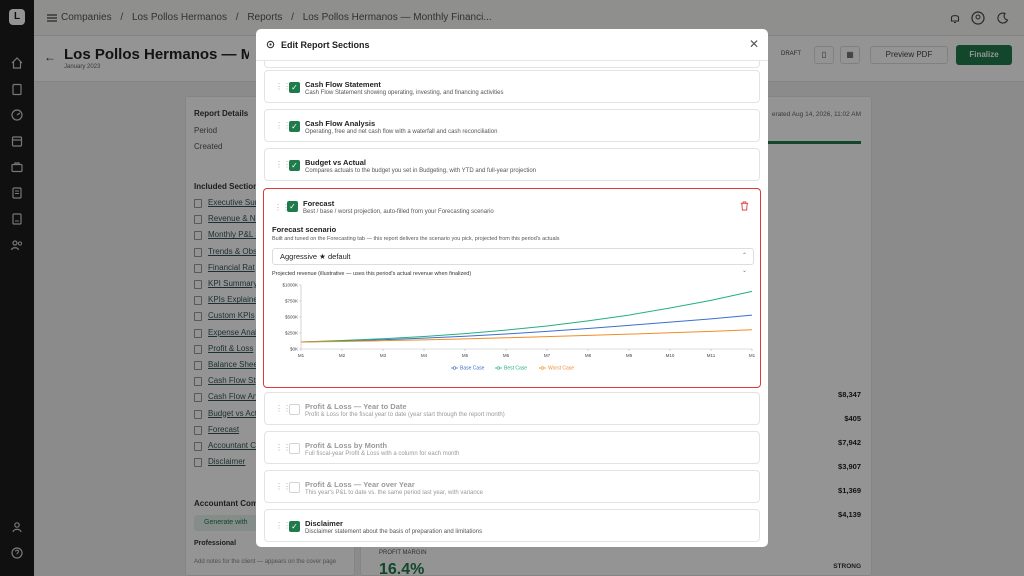 The height and width of the screenshot is (576, 1024). What do you see at coordinates (325, 45) in the screenshot?
I see `modal-title: Edit Report Sections` at bounding box center [325, 45].